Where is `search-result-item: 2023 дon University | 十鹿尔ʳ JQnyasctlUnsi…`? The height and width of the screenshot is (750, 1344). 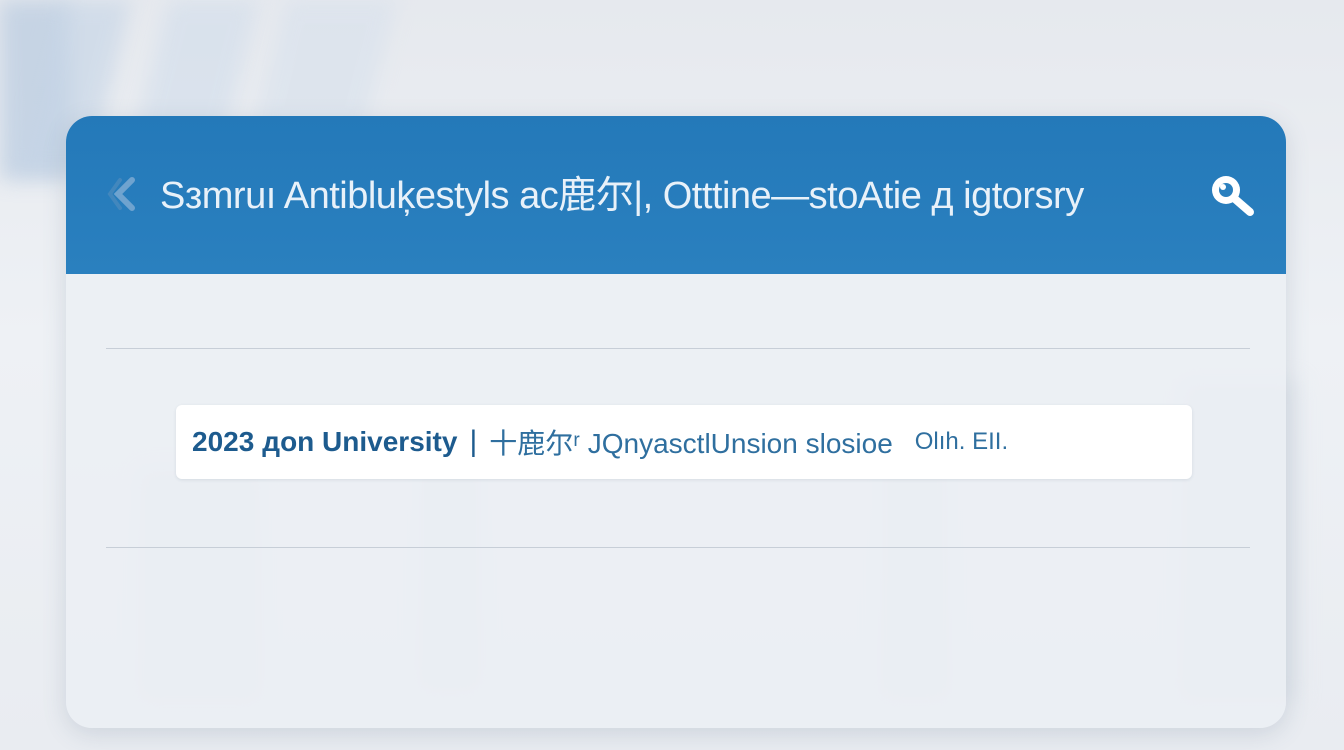 search-result-item: 2023 дon University | 十鹿尔ʳ JQnyasctlUnsi… is located at coordinates (684, 442).